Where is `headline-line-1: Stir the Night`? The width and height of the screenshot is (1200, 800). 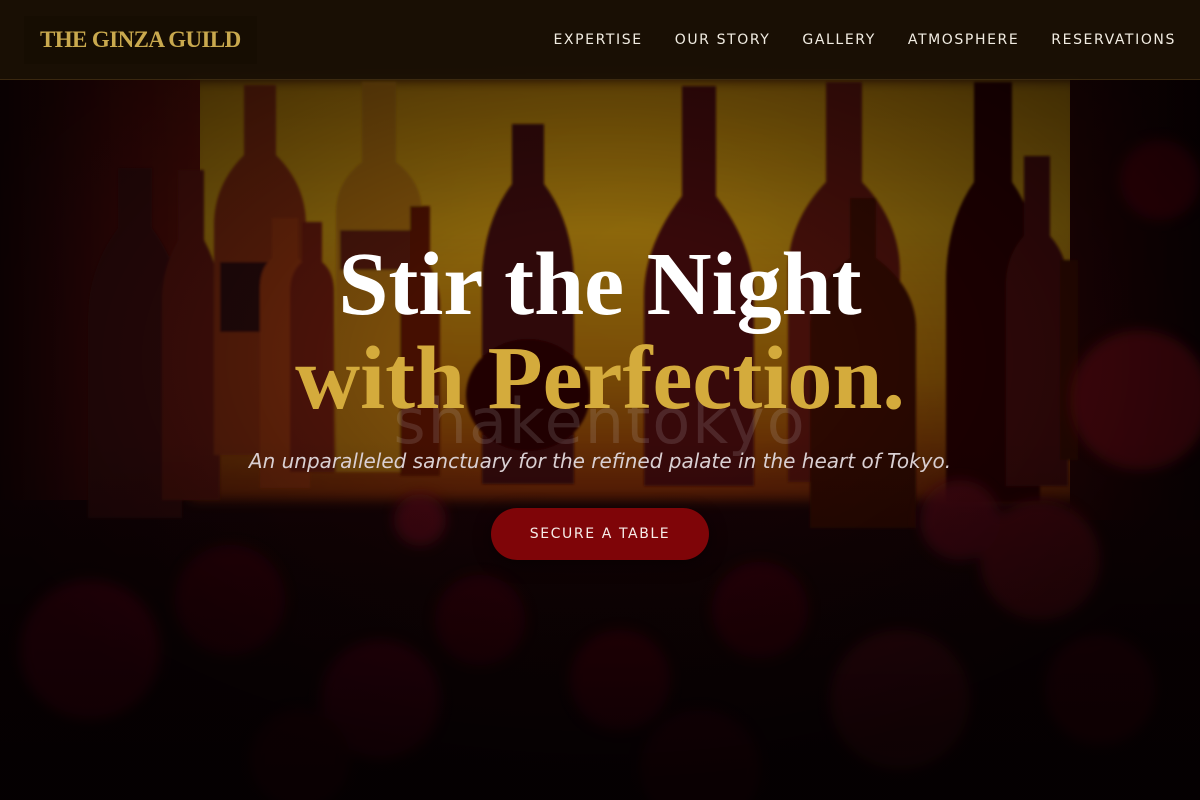 headline-line-1: Stir the Night is located at coordinates (600, 284).